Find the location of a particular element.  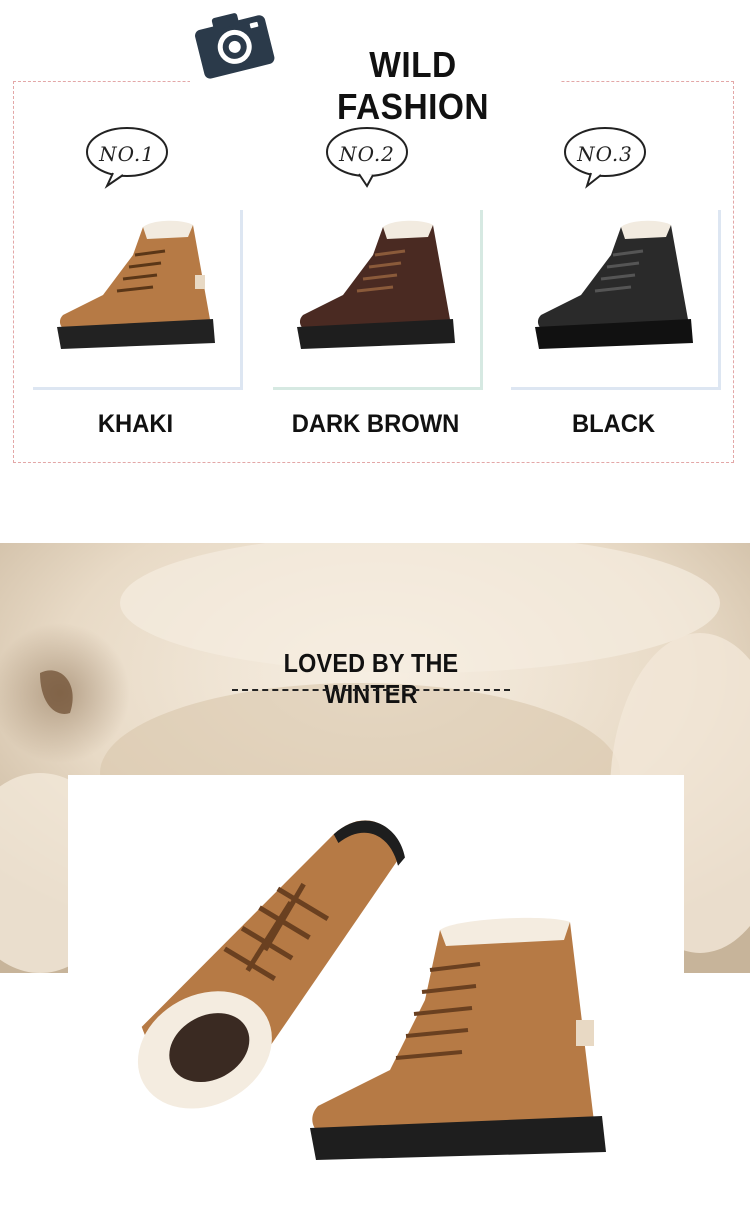

badge-number: NO.3 is located at coordinates (605, 155).